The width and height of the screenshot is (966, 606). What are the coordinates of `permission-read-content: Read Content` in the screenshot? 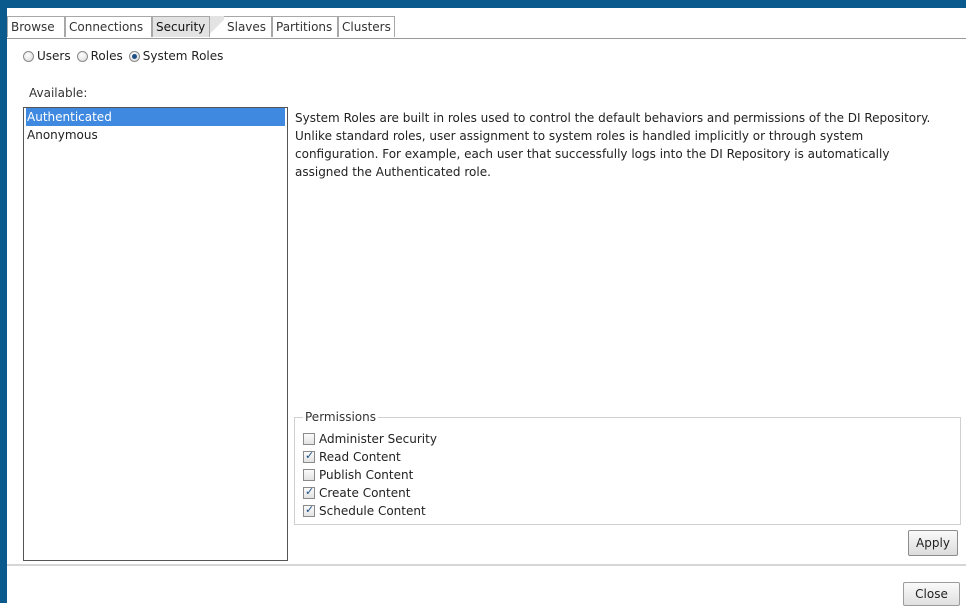 It's located at (370, 457).